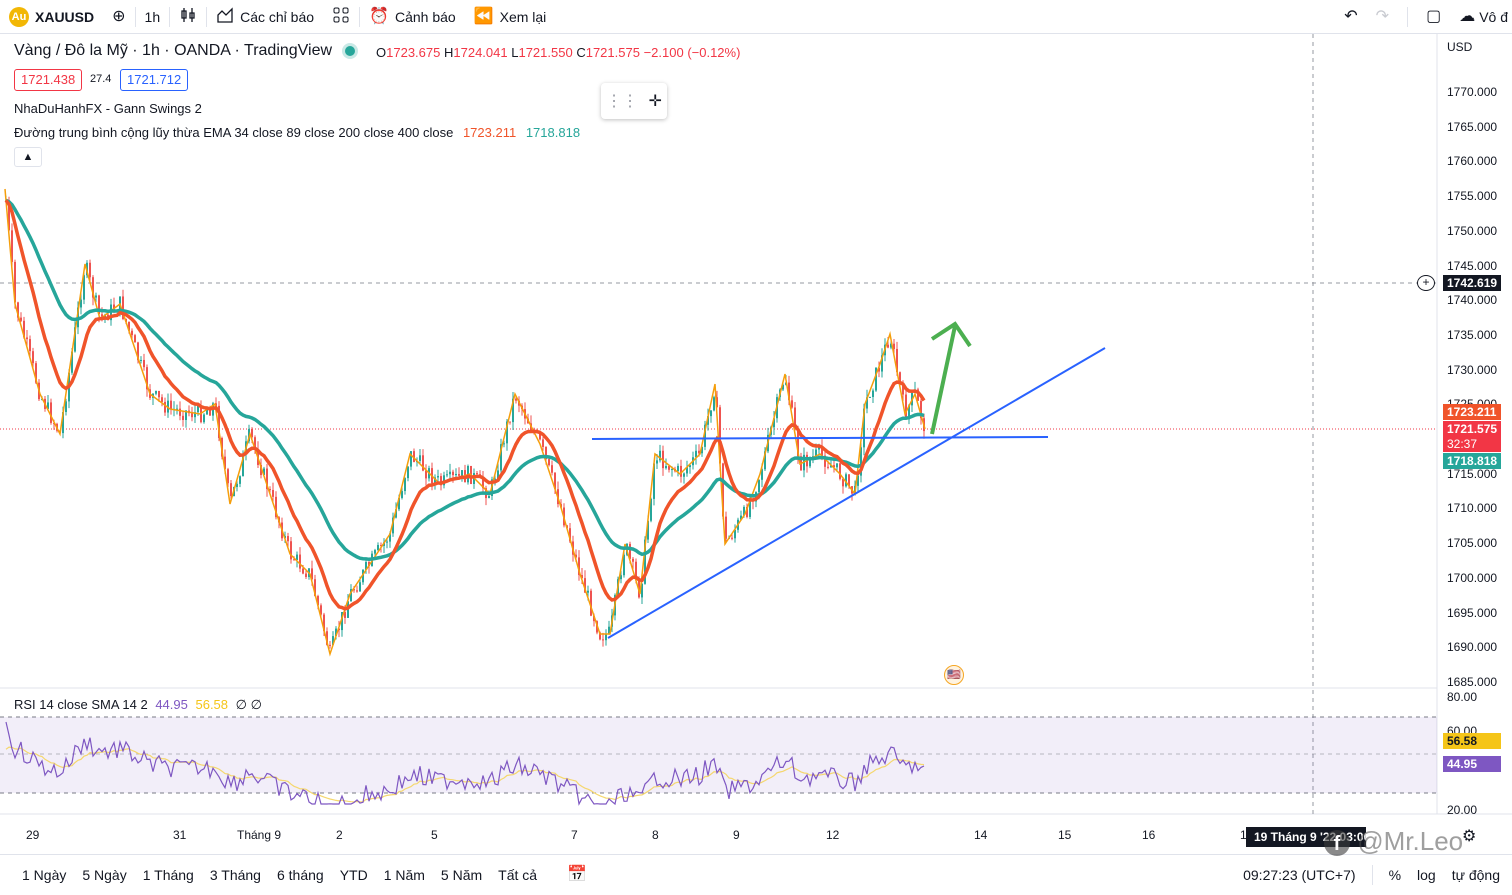 This screenshot has height=895, width=1512. Describe the element at coordinates (1350, 17) in the screenshot. I see `undo-icon: ↶` at that location.